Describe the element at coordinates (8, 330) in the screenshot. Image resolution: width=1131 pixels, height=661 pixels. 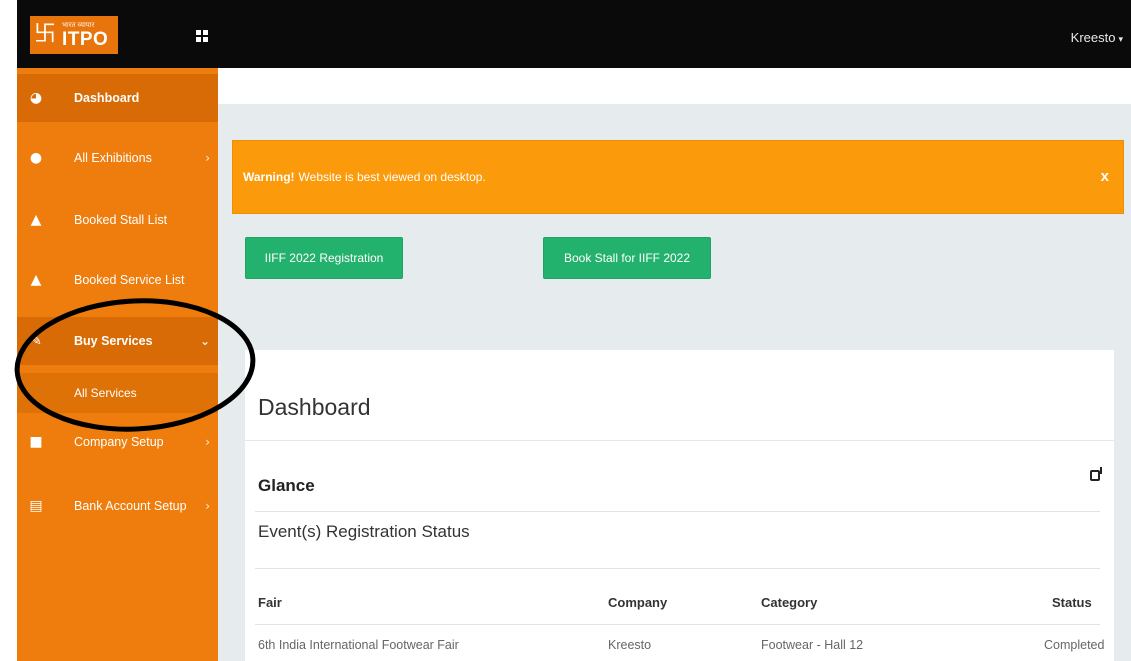
I see `left-margin` at that location.